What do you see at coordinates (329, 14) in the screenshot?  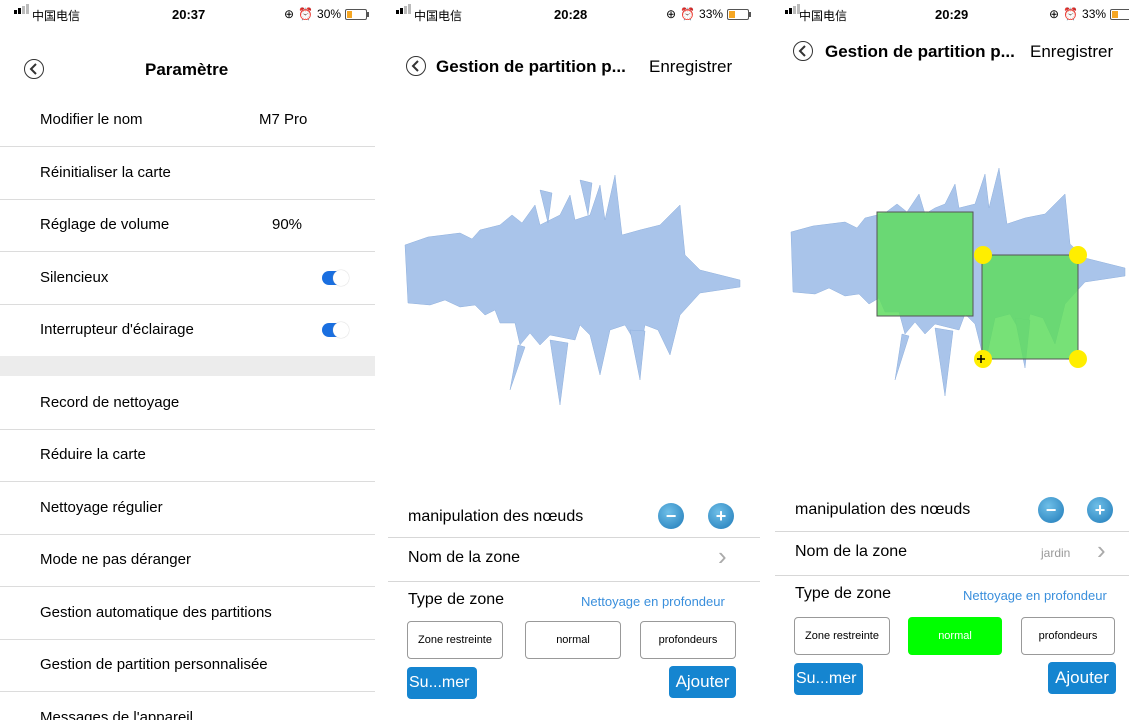 I see `battery-percent: 30%` at bounding box center [329, 14].